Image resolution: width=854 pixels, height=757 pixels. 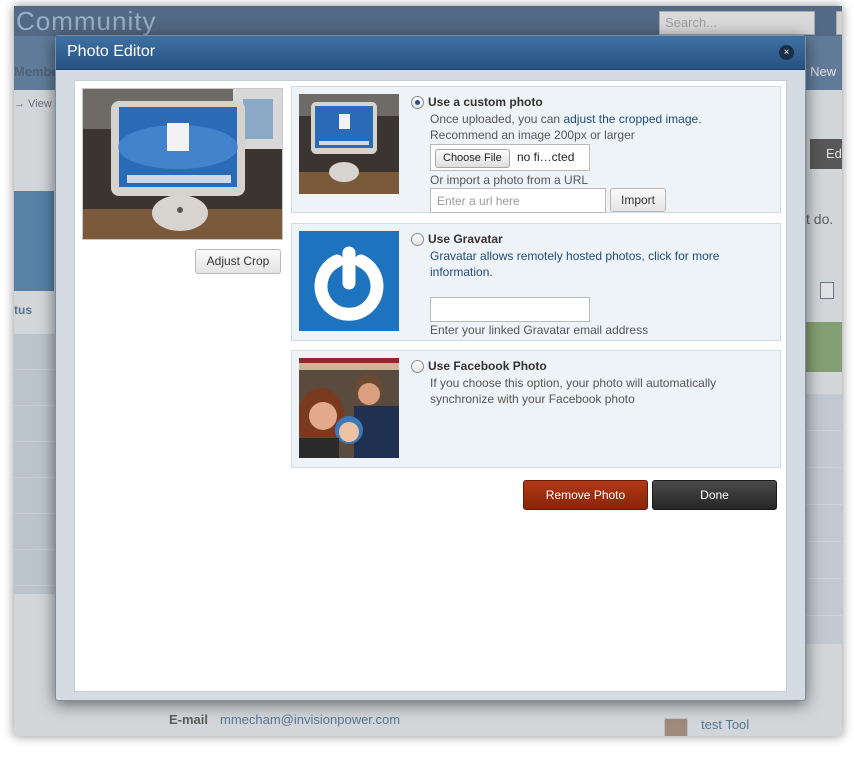 What do you see at coordinates (585, 495) in the screenshot?
I see `remove-photo-button: Remove Photo` at bounding box center [585, 495].